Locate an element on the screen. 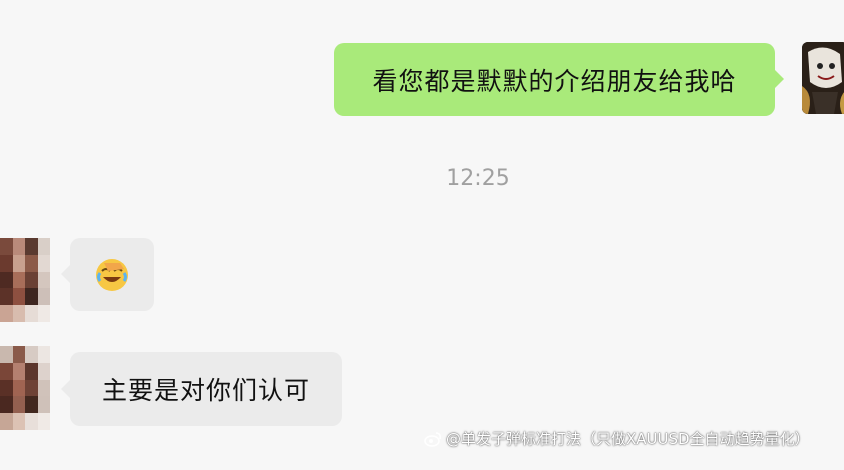  outgoing-message-bubble: 看您都是默默的介绍朋友给我哈 is located at coordinates (554, 79).